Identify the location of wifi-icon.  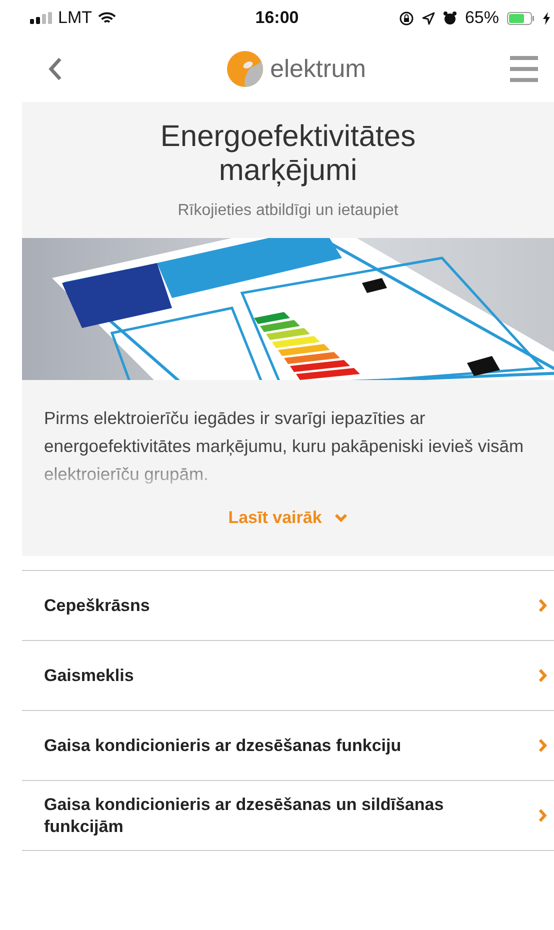
(107, 18).